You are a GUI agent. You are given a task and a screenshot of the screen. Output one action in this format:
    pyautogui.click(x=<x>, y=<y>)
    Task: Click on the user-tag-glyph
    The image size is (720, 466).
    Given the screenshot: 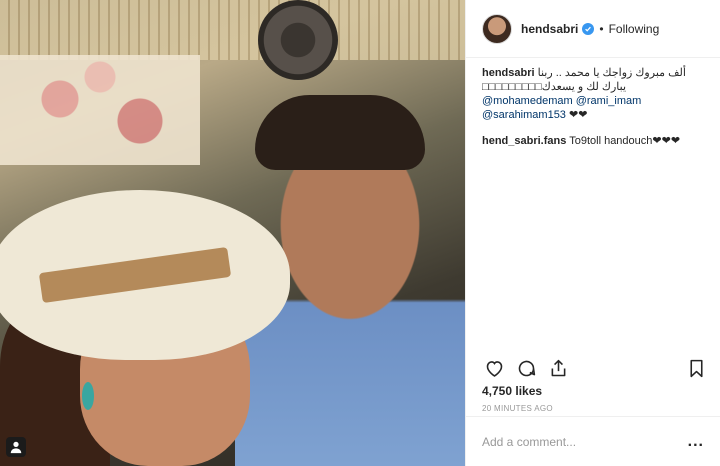 What is the action you would take?
    pyautogui.click(x=16, y=447)
    